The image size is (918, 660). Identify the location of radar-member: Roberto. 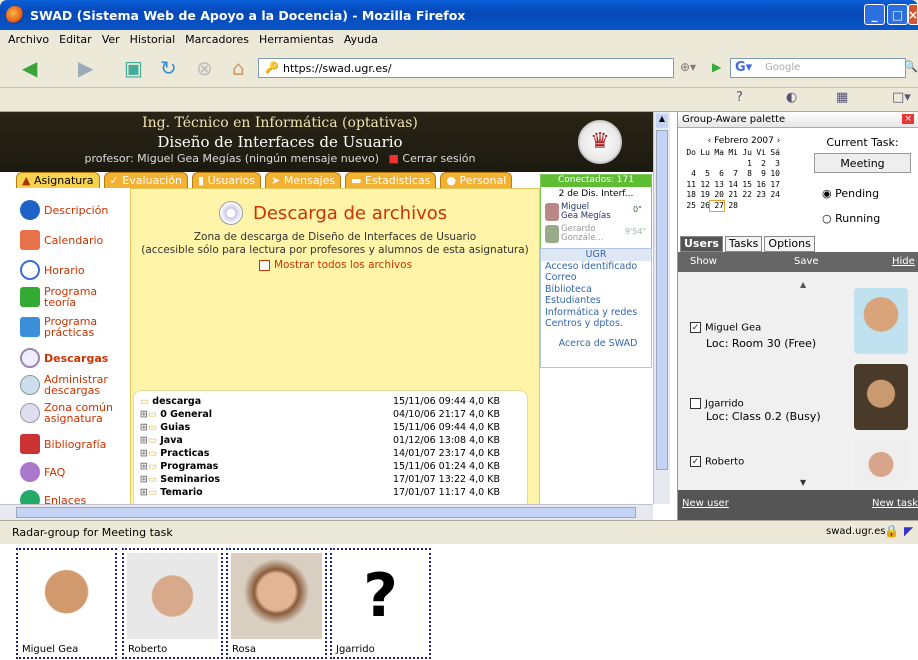
(172, 603).